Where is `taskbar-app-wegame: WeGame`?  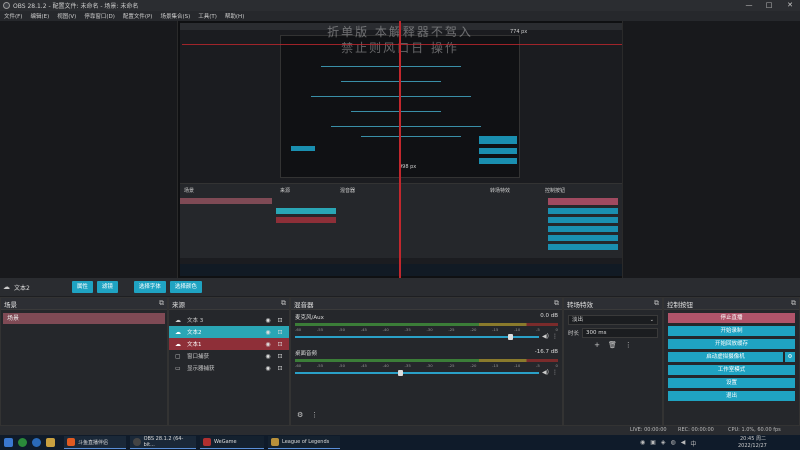
taskbar-app-wegame: WeGame is located at coordinates (232, 442).